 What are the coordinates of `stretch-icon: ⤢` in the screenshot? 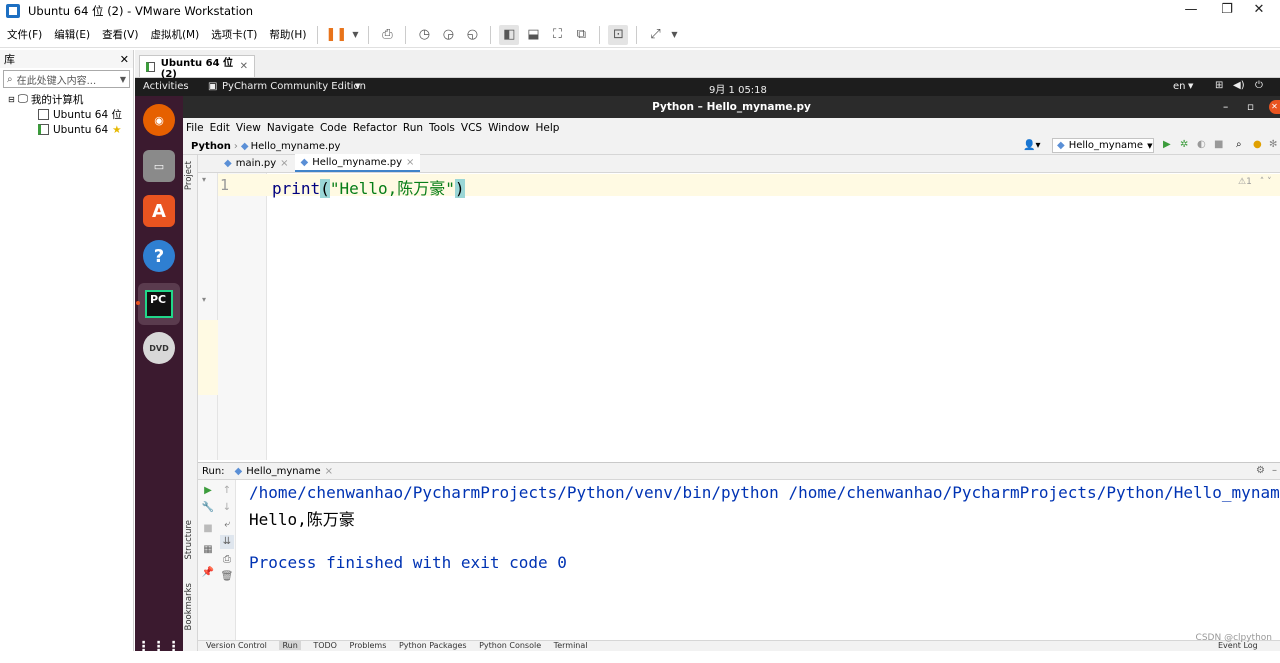 It's located at (655, 35).